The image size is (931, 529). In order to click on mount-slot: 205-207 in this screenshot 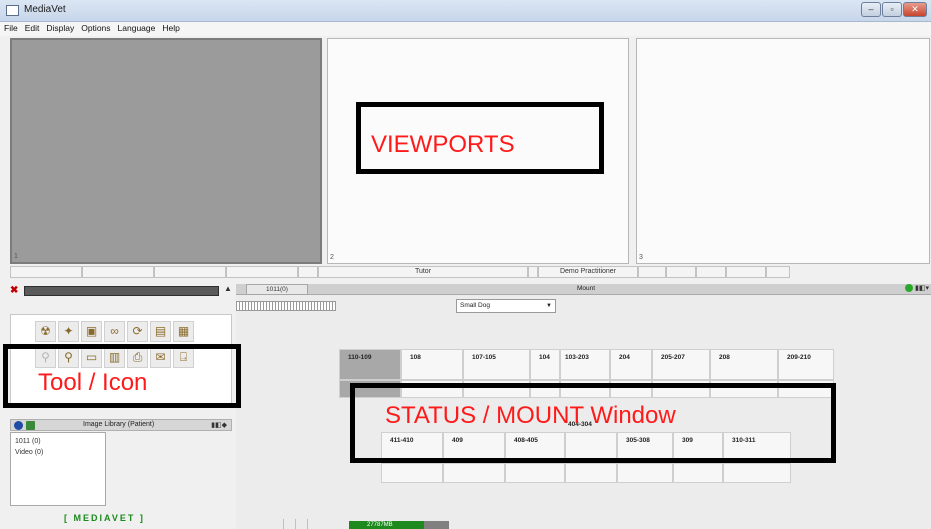, I will do `click(681, 364)`.